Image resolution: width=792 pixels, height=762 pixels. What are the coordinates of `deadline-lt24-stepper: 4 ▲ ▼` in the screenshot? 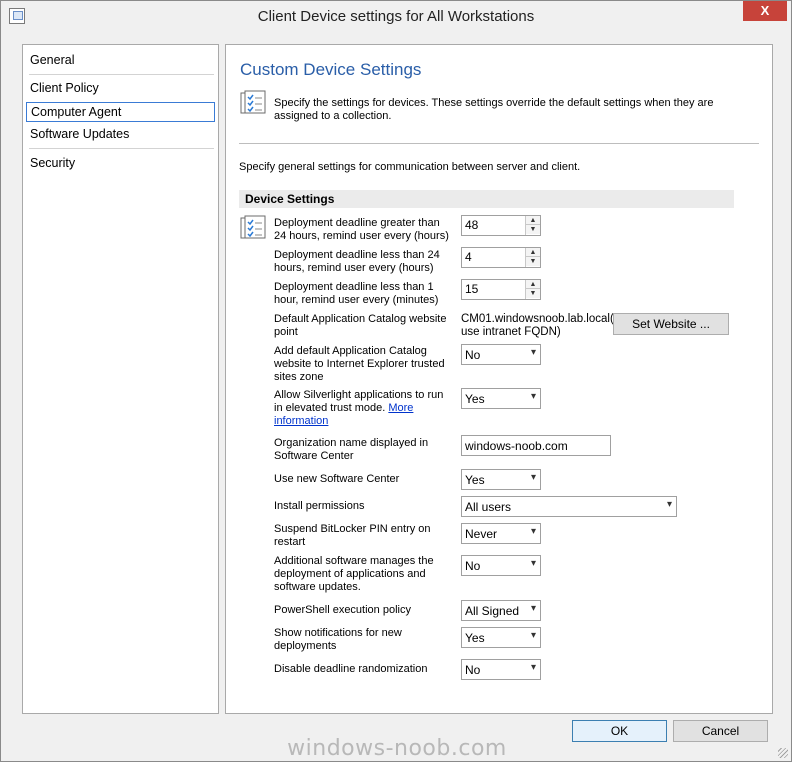 It's located at (501, 257).